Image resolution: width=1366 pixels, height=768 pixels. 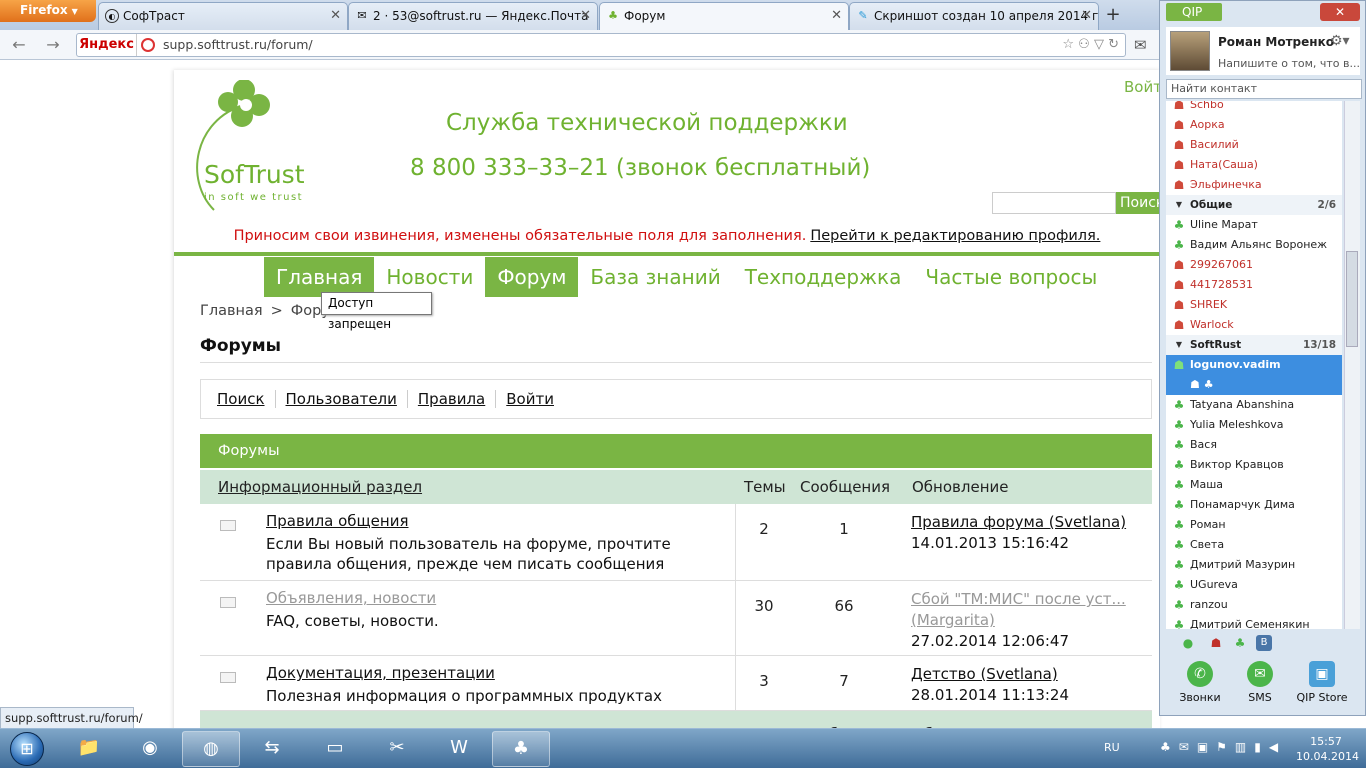 What do you see at coordinates (1254, 108) in the screenshot?
I see `contact-item: ☗ Schbo` at bounding box center [1254, 108].